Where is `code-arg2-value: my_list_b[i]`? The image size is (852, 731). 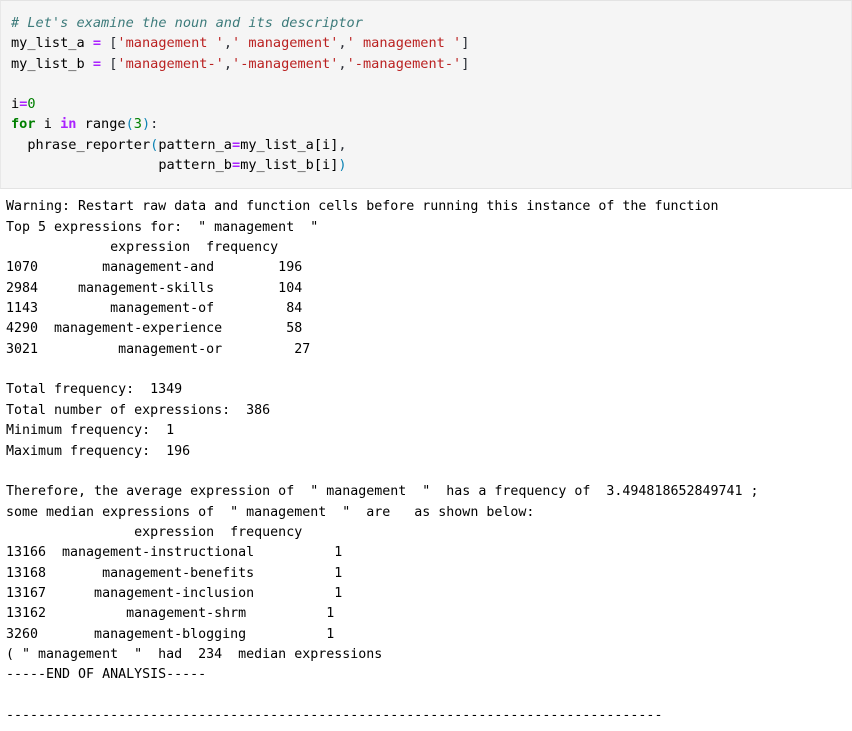
code-arg2-value: my_list_b[i] is located at coordinates (289, 165).